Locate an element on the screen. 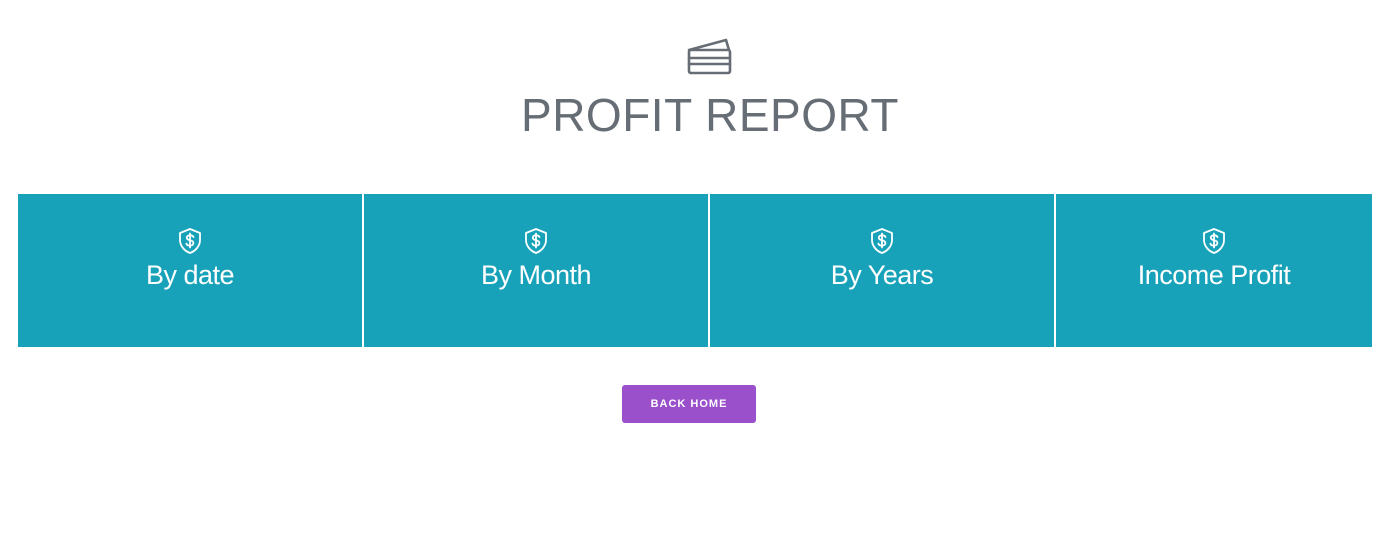 Image resolution: width=1396 pixels, height=556 pixels. tile-label: Income Profit is located at coordinates (1214, 275).